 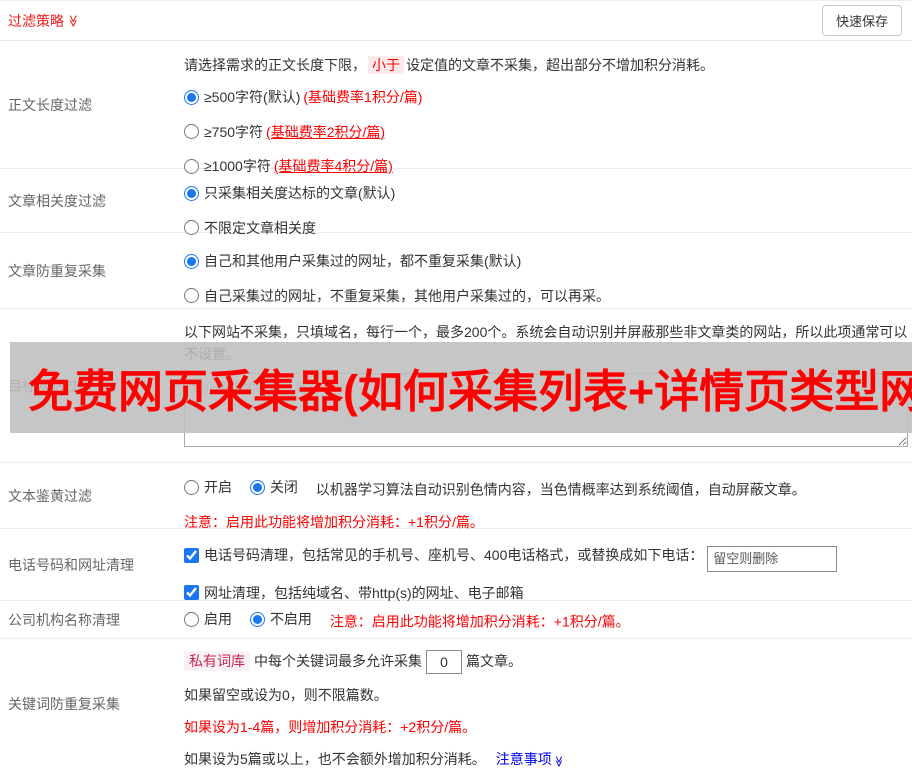 I want to click on replacement-phone-input, so click(x=772, y=558).